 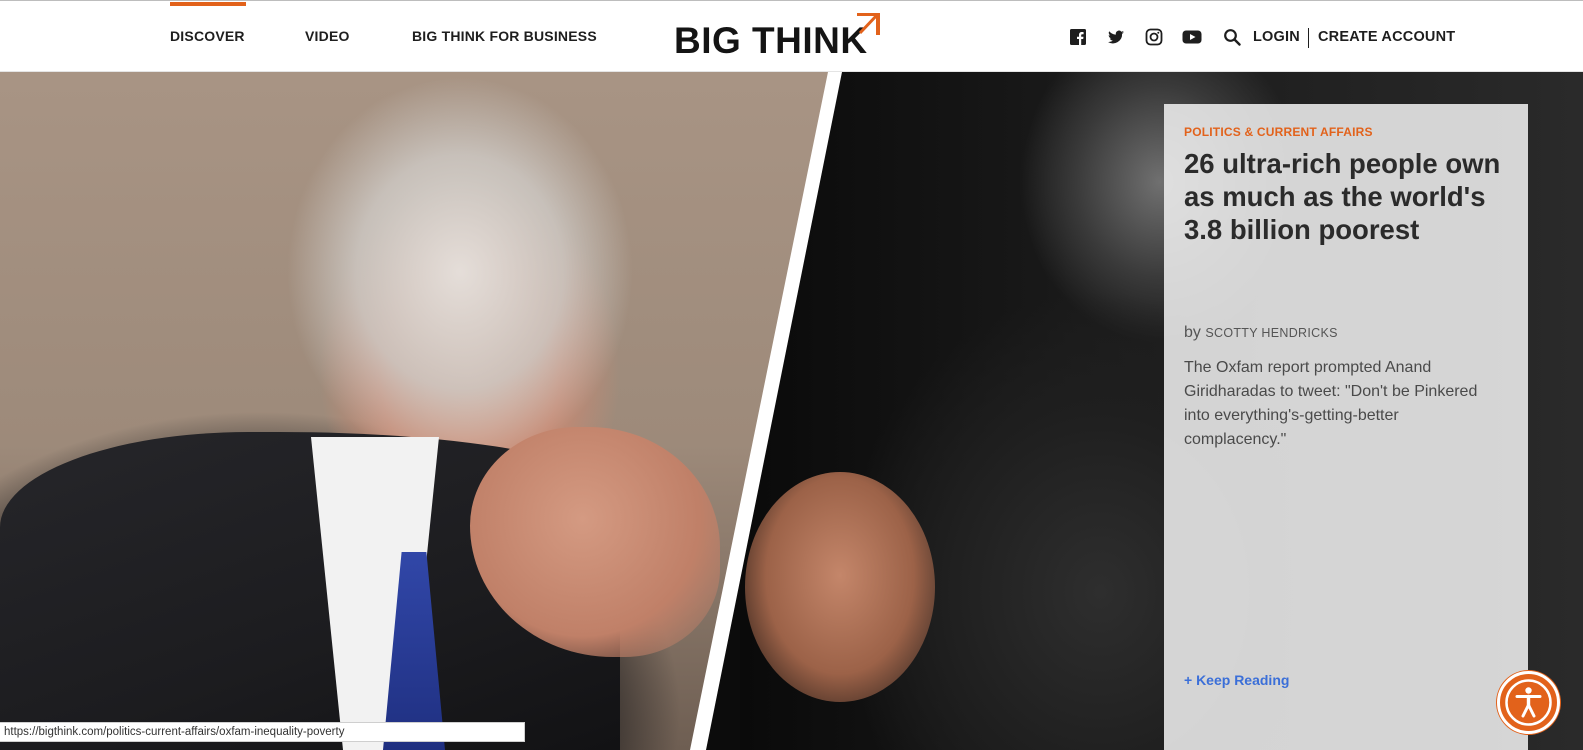 I want to click on site-logo: BIG THINK, so click(x=789, y=37).